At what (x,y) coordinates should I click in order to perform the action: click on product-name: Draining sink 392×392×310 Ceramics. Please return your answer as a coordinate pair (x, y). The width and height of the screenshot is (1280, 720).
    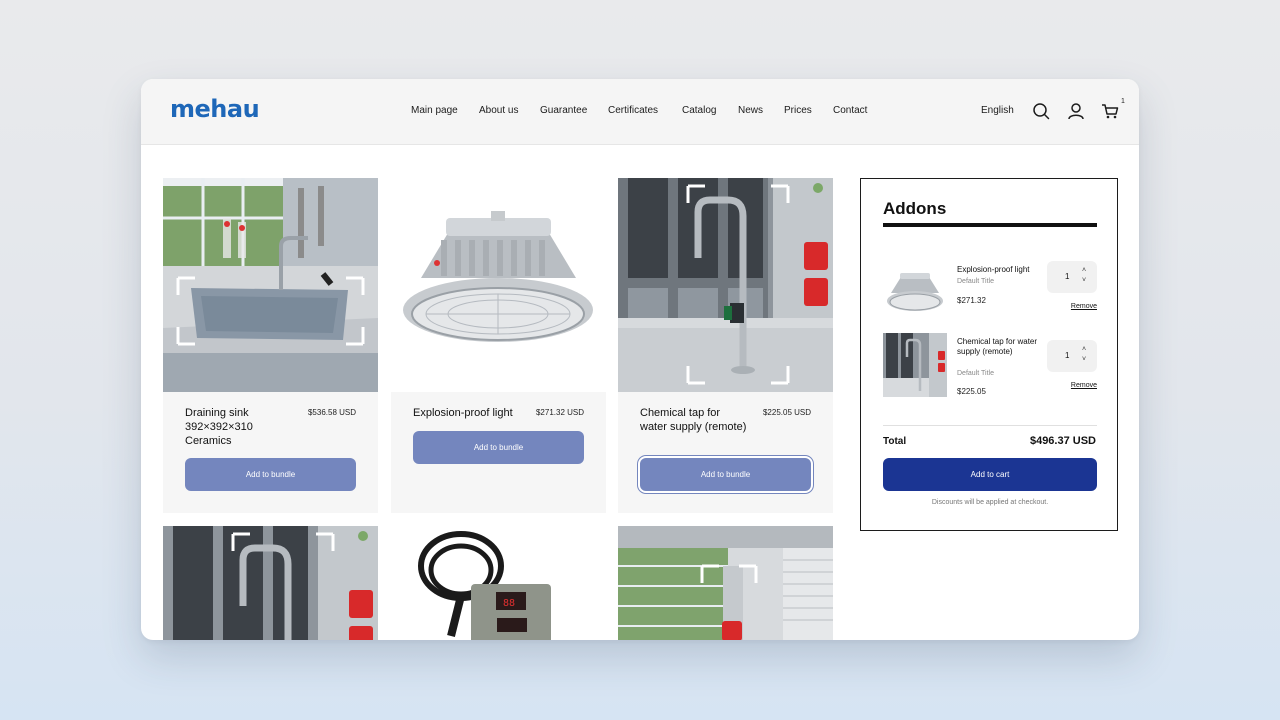
    Looking at the image, I should click on (240, 427).